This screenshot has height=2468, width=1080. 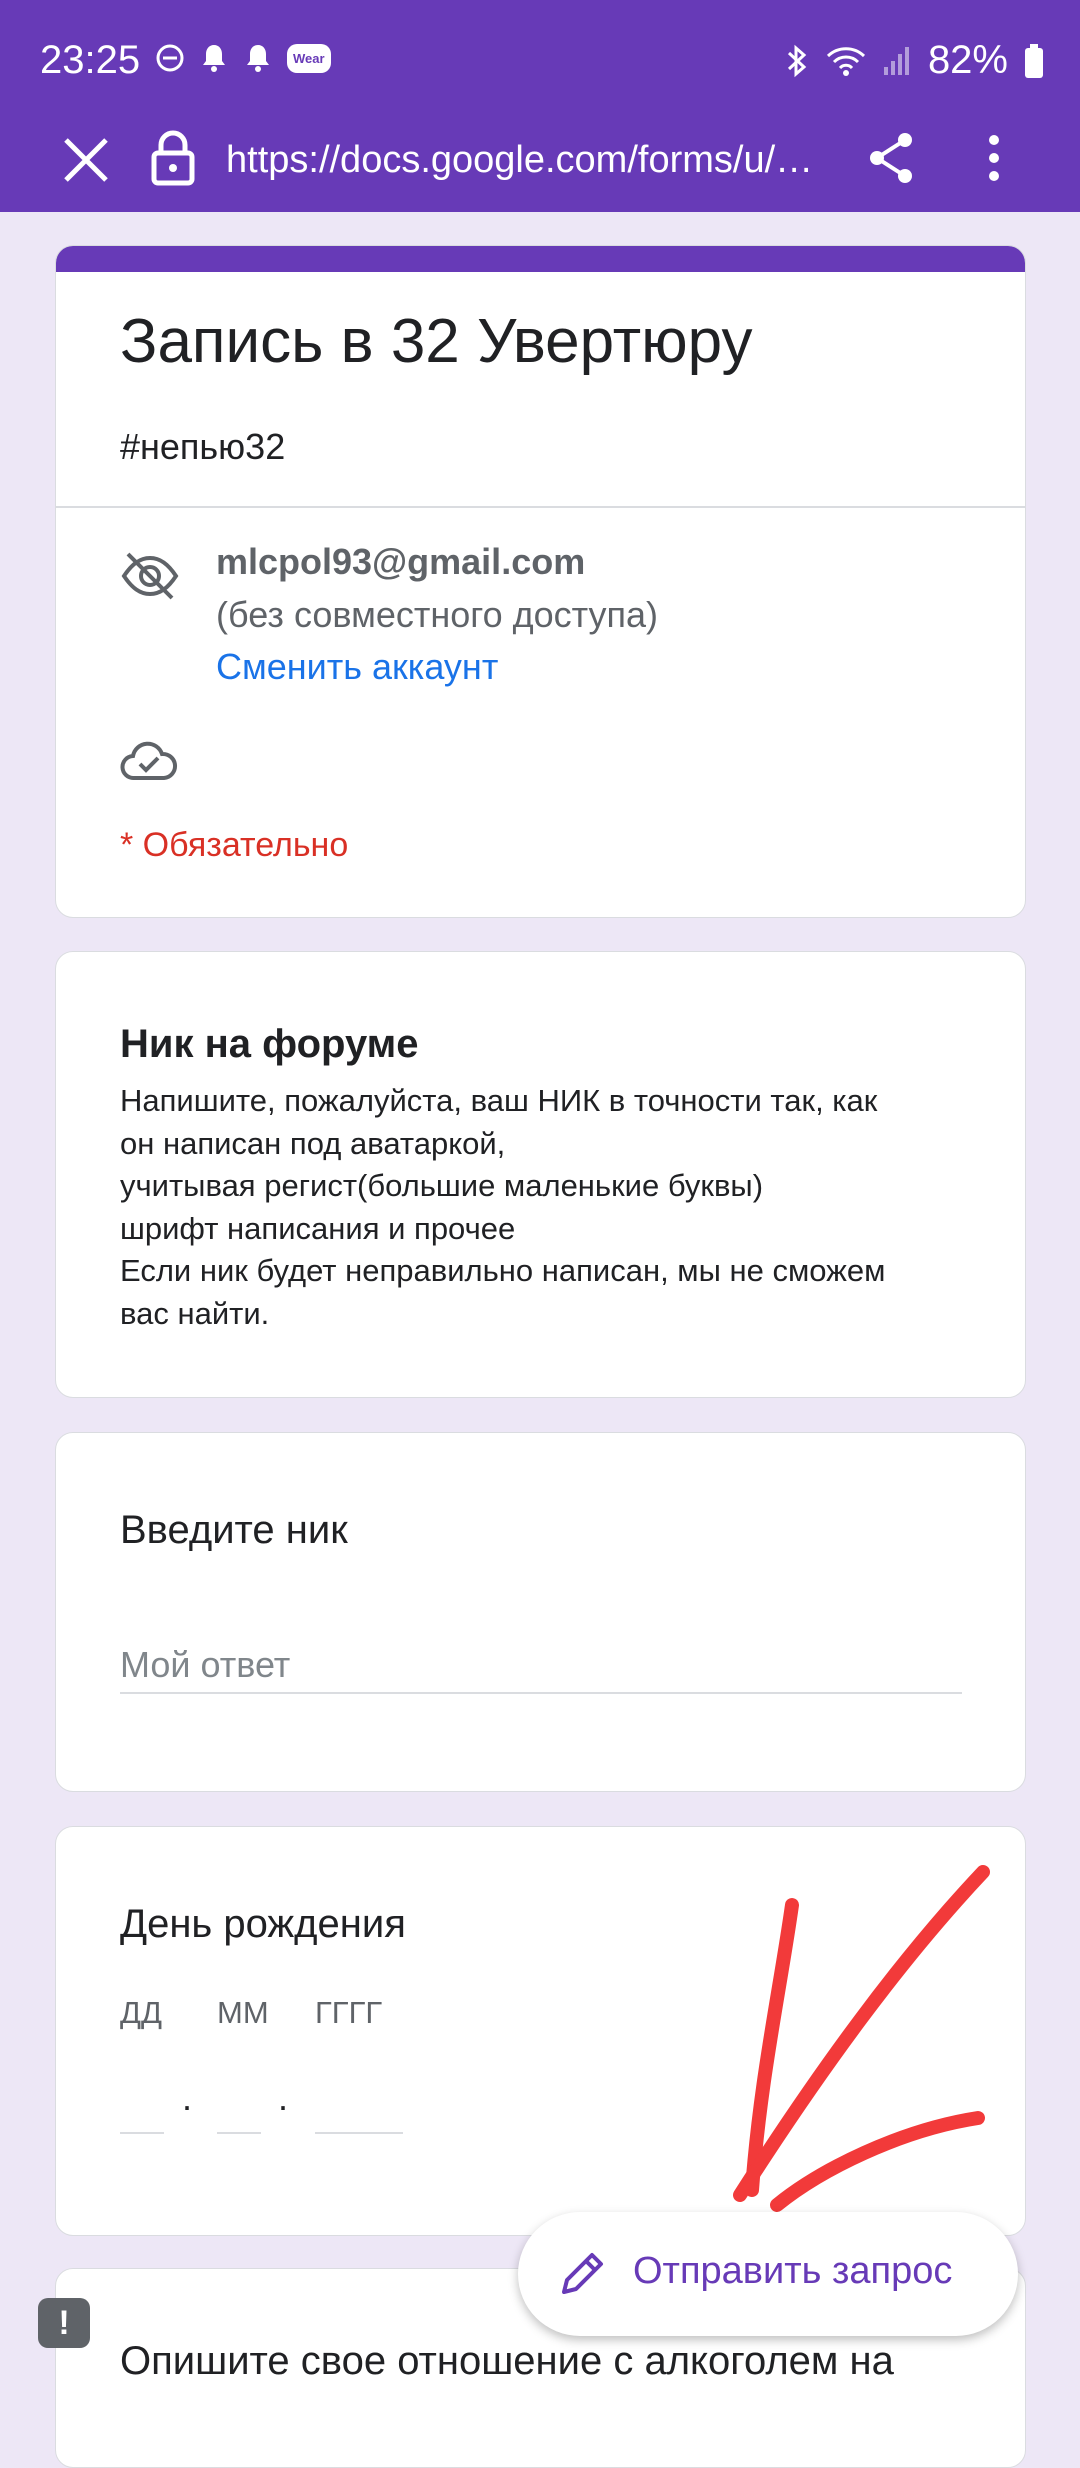 What do you see at coordinates (893, 158) in the screenshot?
I see `share-icon` at bounding box center [893, 158].